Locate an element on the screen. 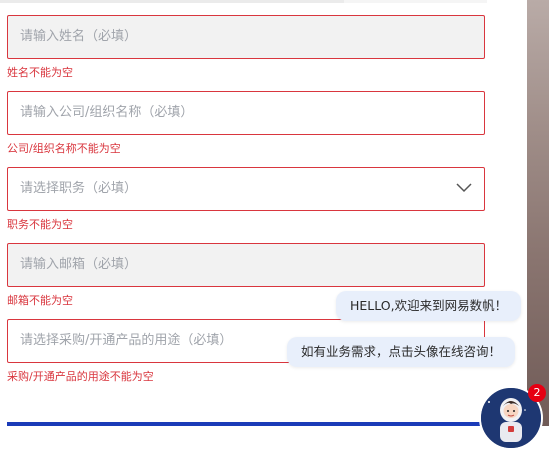 The width and height of the screenshot is (549, 450). chat-greeting-bubble: HELLO,欢迎来到网易数帆！ is located at coordinates (429, 306).